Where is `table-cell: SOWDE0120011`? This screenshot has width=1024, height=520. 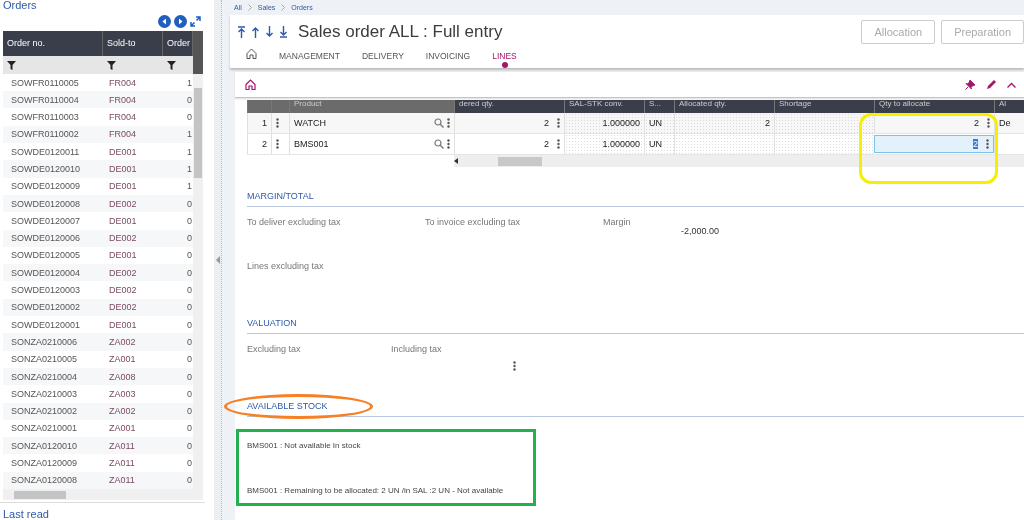
table-cell: SOWDE0120011 is located at coordinates (53, 151).